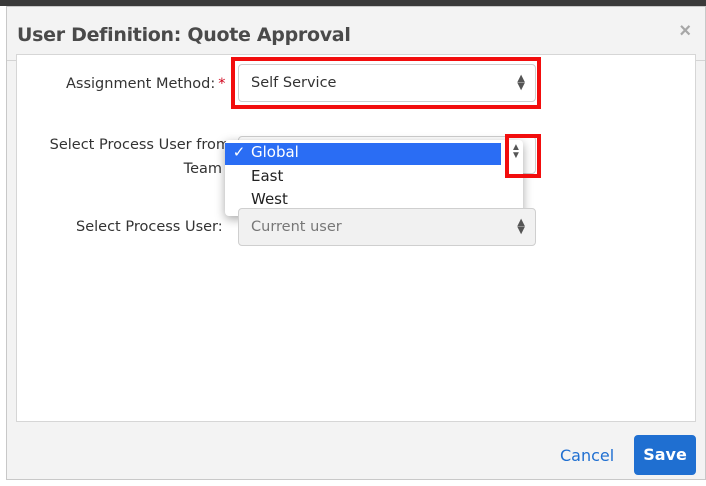 The image size is (706, 486). I want to click on required-marker: *, so click(222, 84).